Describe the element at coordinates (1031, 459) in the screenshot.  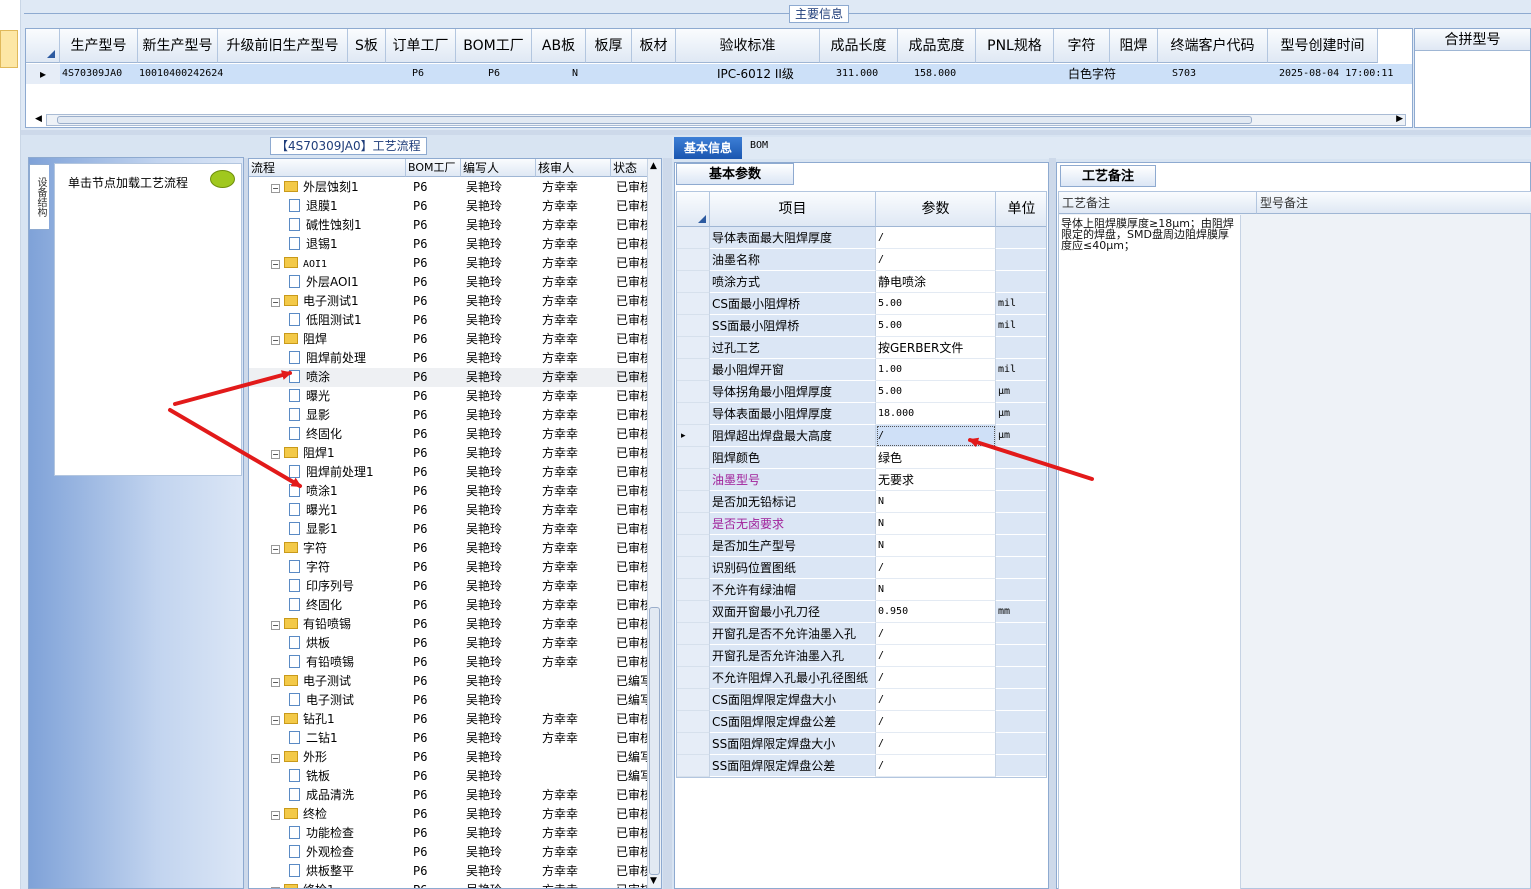
I see `arrow-to-param` at that location.